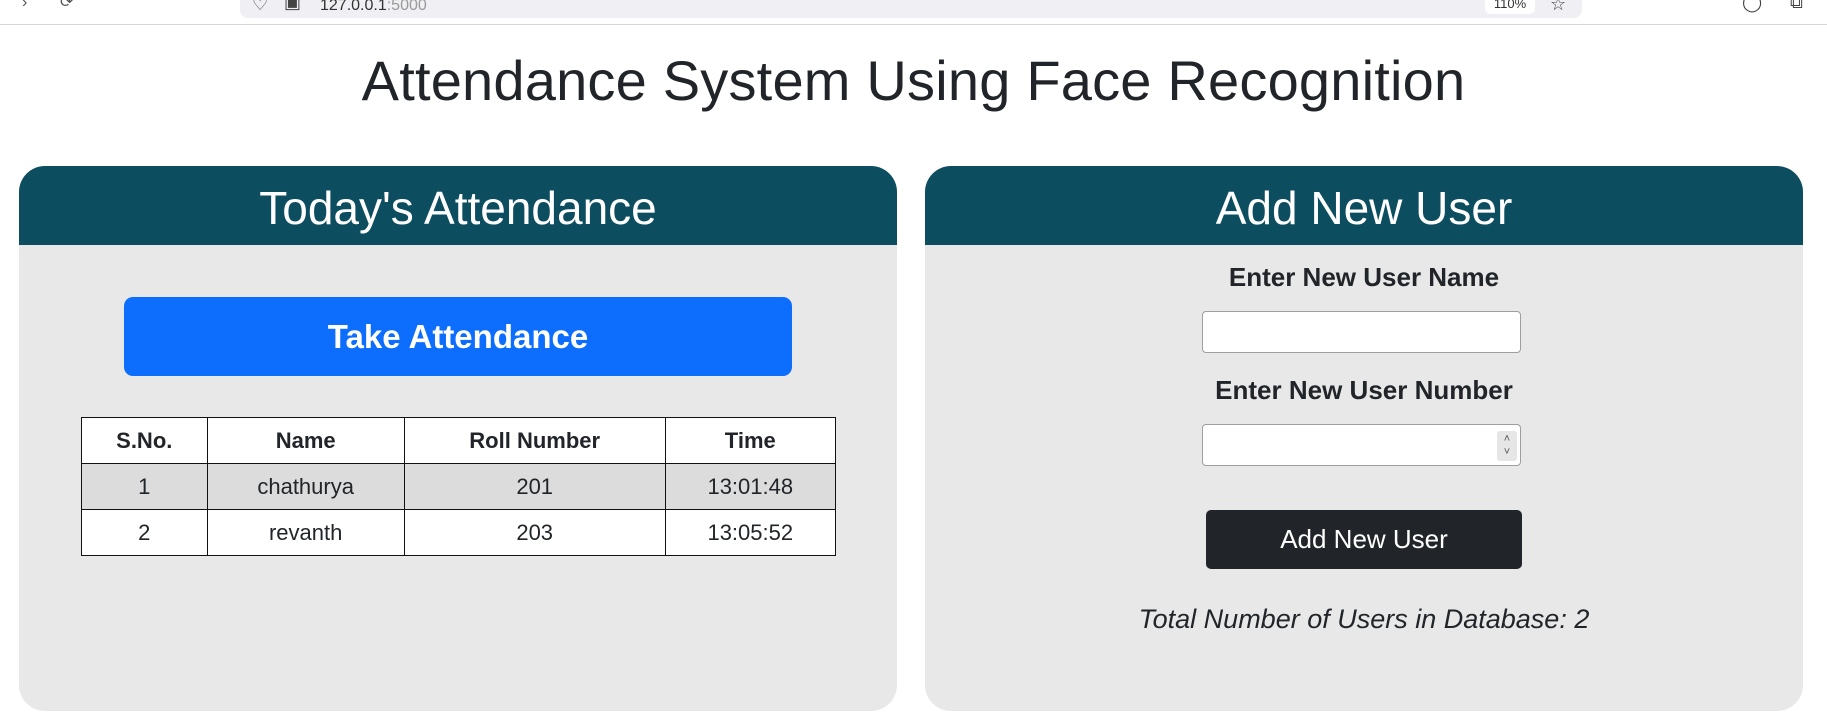 The image size is (1827, 728). I want to click on total-users-text: Total Number of Users in Database: 2, so click(1364, 619).